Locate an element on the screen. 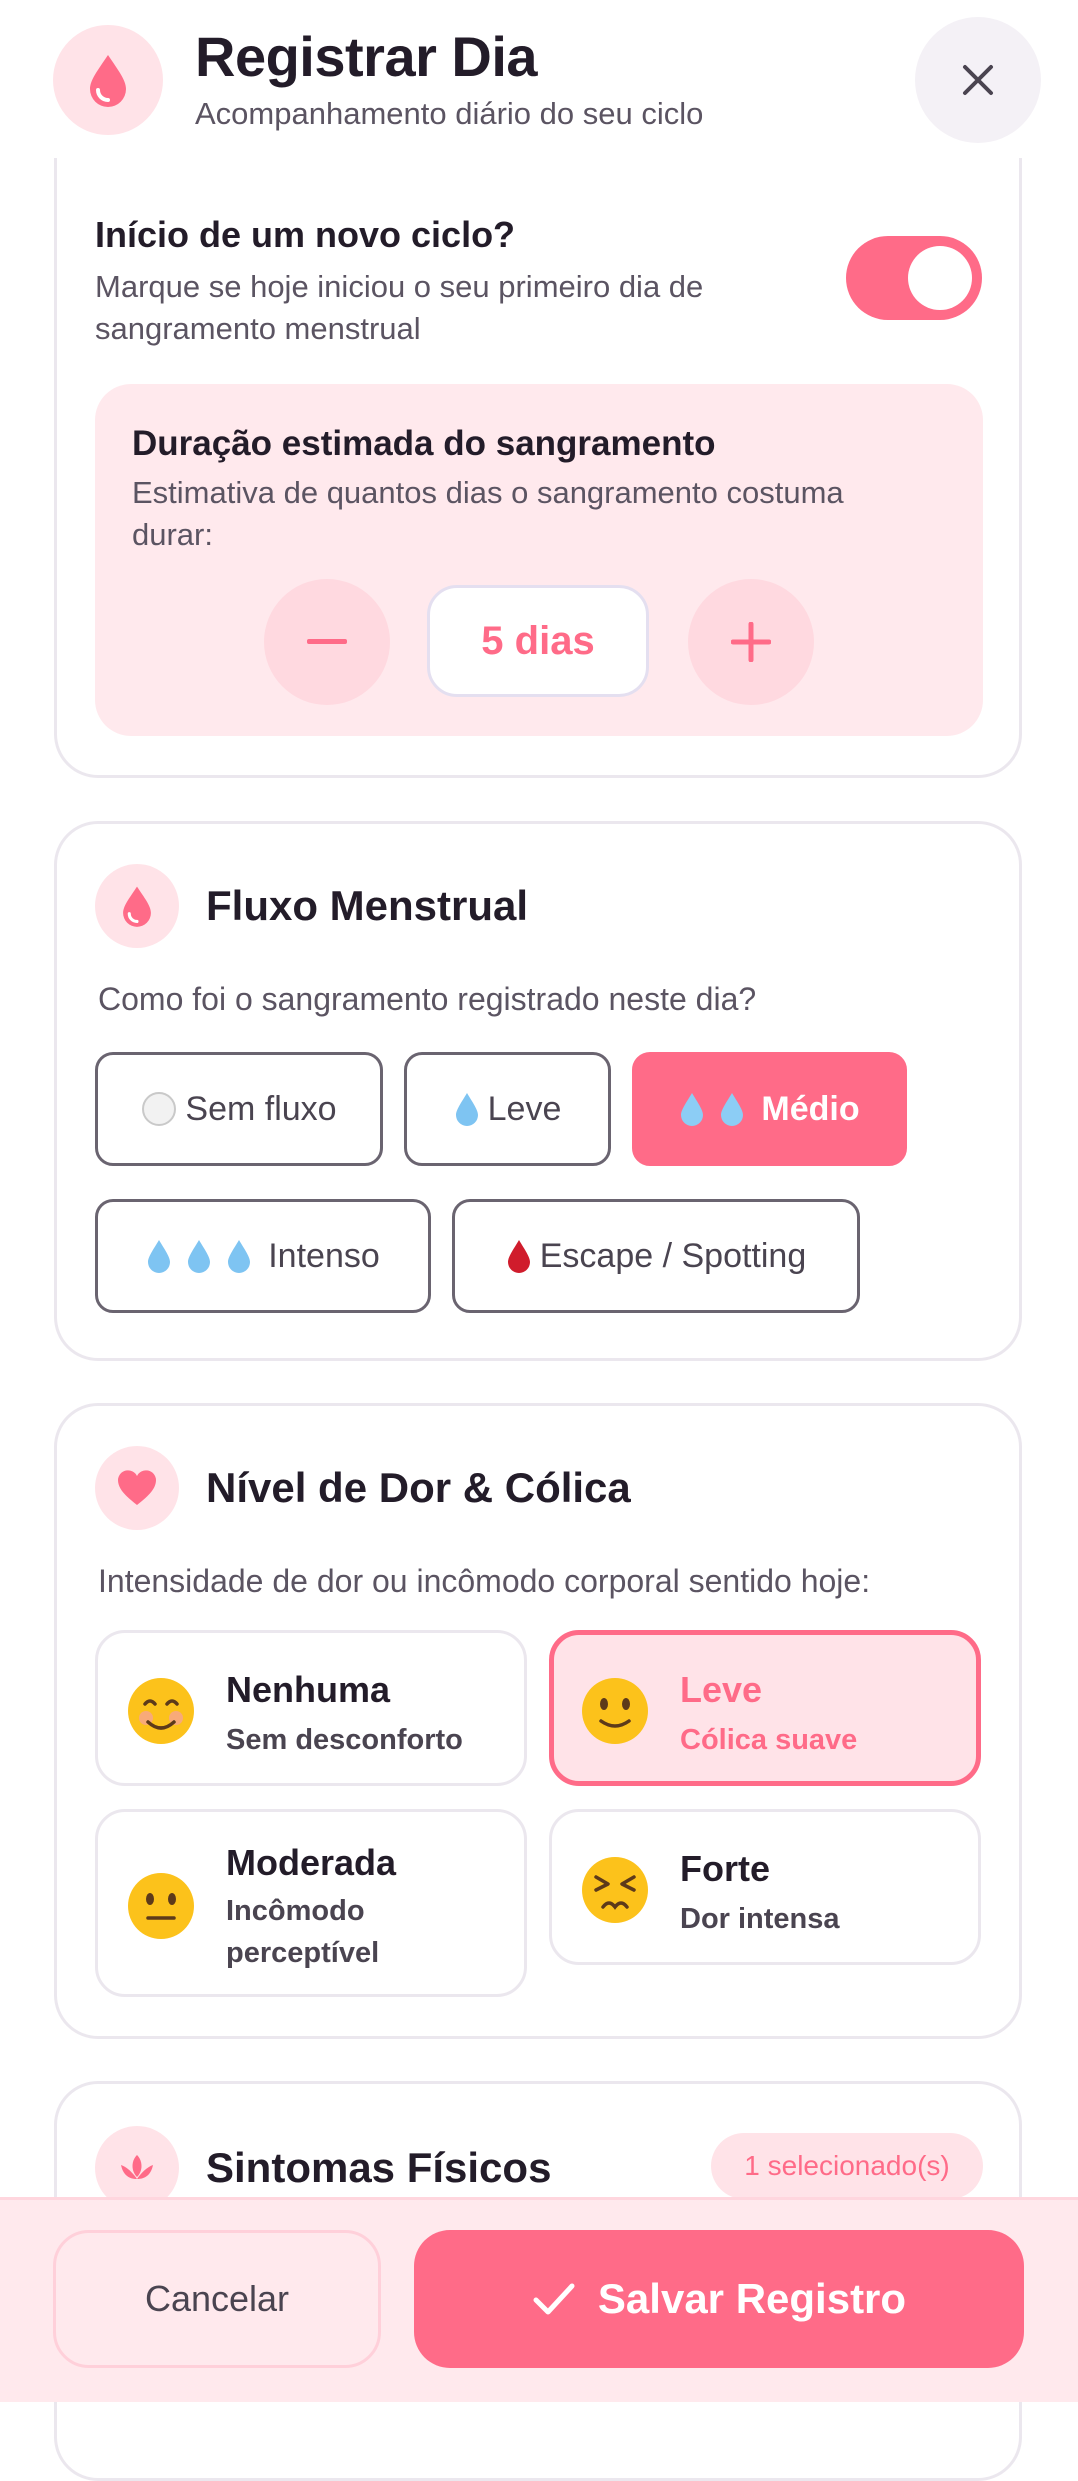  close-icon is located at coordinates (978, 80).